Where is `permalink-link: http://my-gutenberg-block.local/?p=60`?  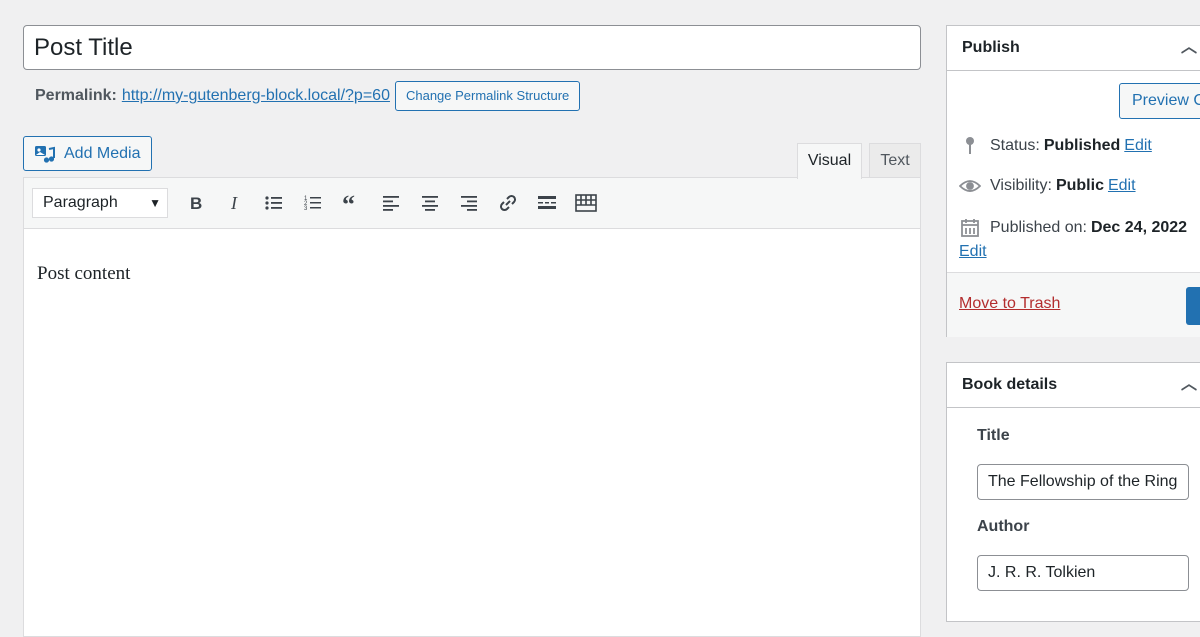
permalink-link: http://my-gutenberg-block.local/?p=60 is located at coordinates (256, 96).